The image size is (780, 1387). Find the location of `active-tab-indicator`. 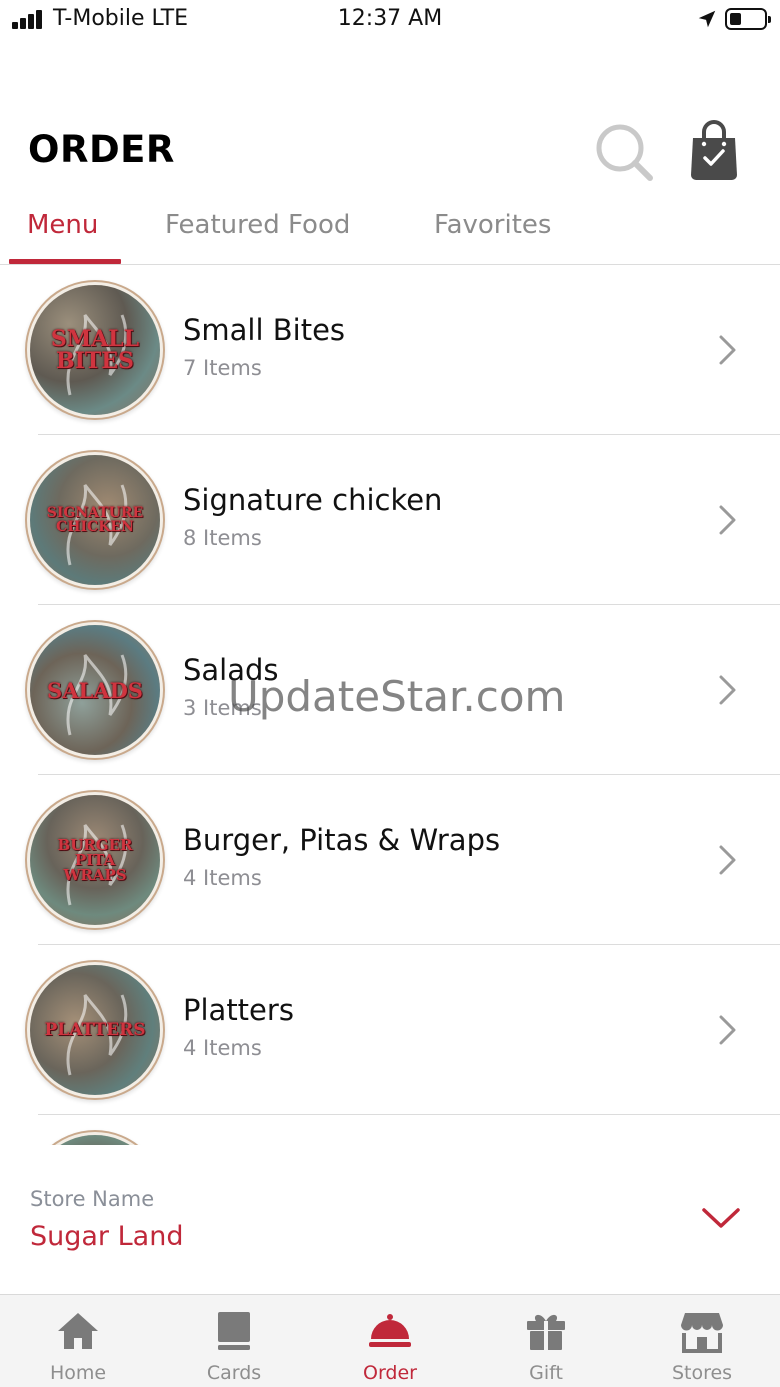

active-tab-indicator is located at coordinates (65, 261).